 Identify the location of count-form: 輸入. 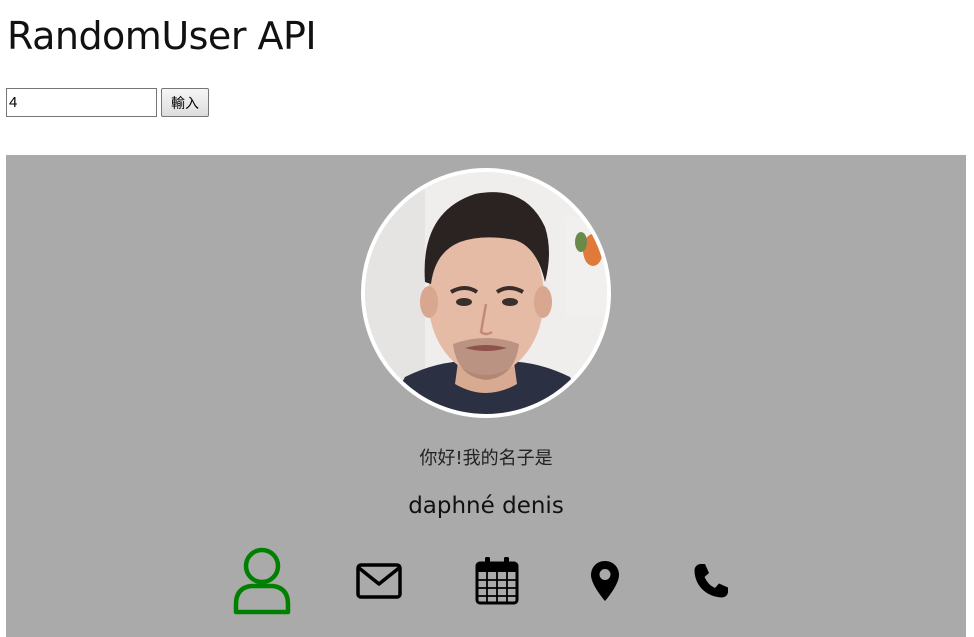
(107, 102).